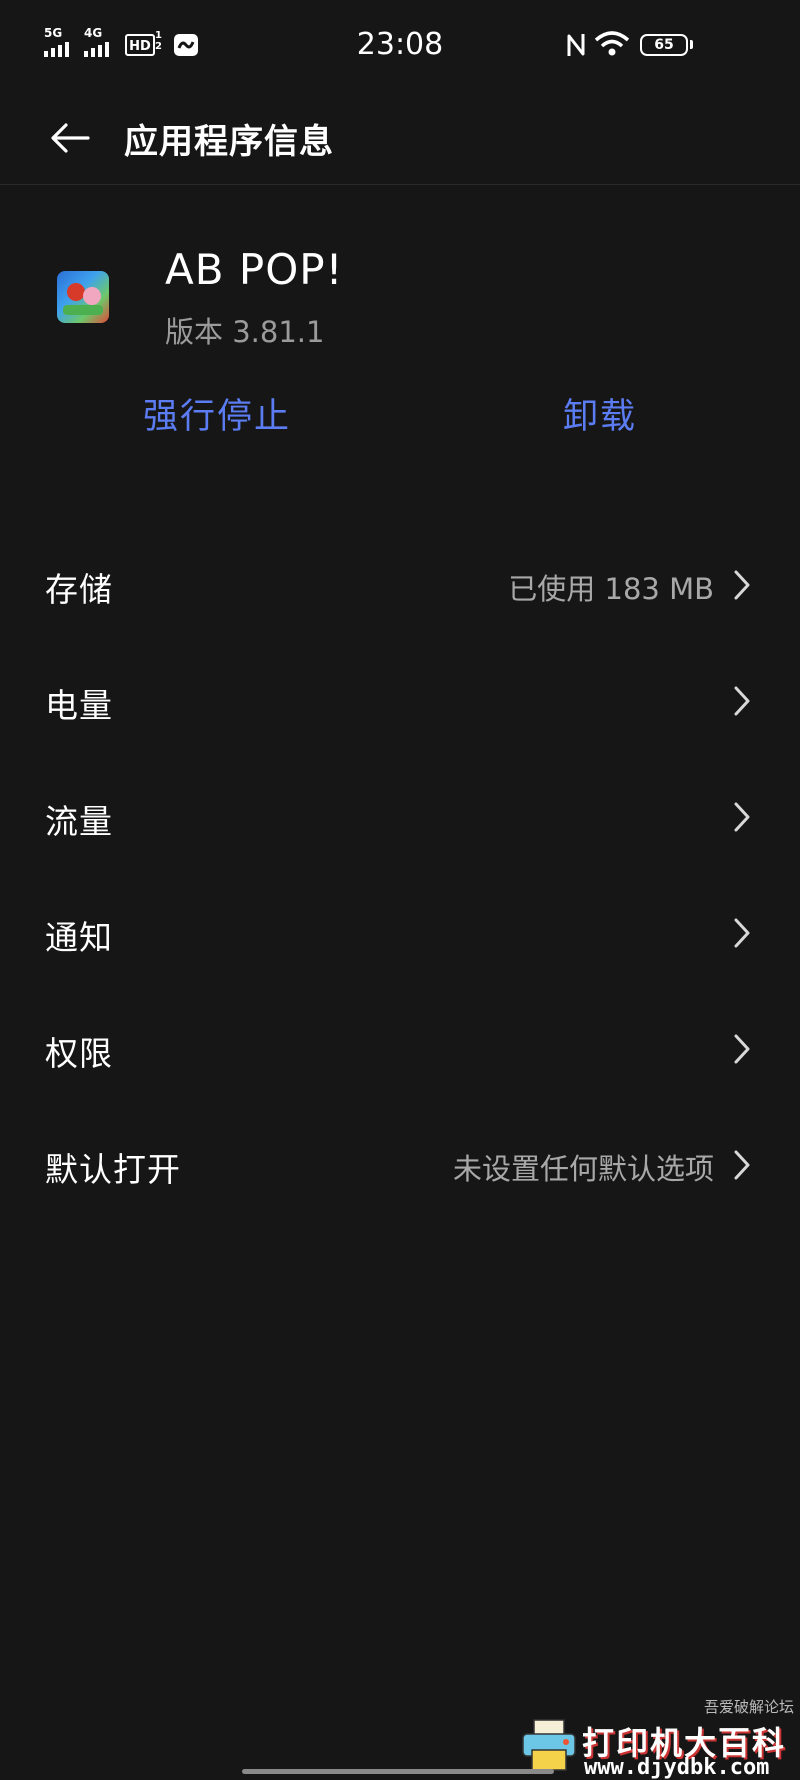  I want to click on settings-row-notifications: 通知, so click(400, 932).